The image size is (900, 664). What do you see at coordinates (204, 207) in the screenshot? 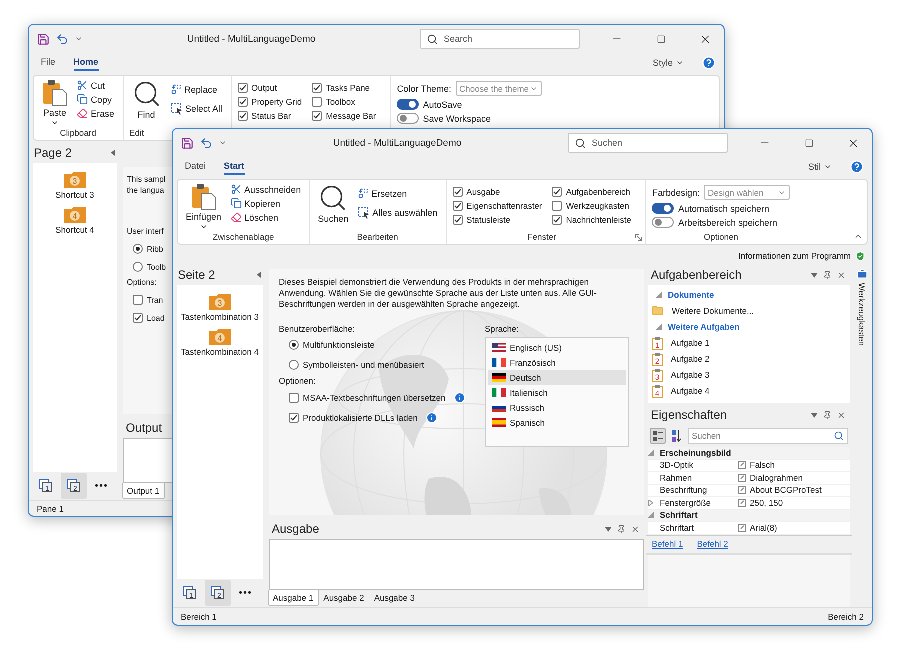
I see `paste-button: Einfügen` at bounding box center [204, 207].